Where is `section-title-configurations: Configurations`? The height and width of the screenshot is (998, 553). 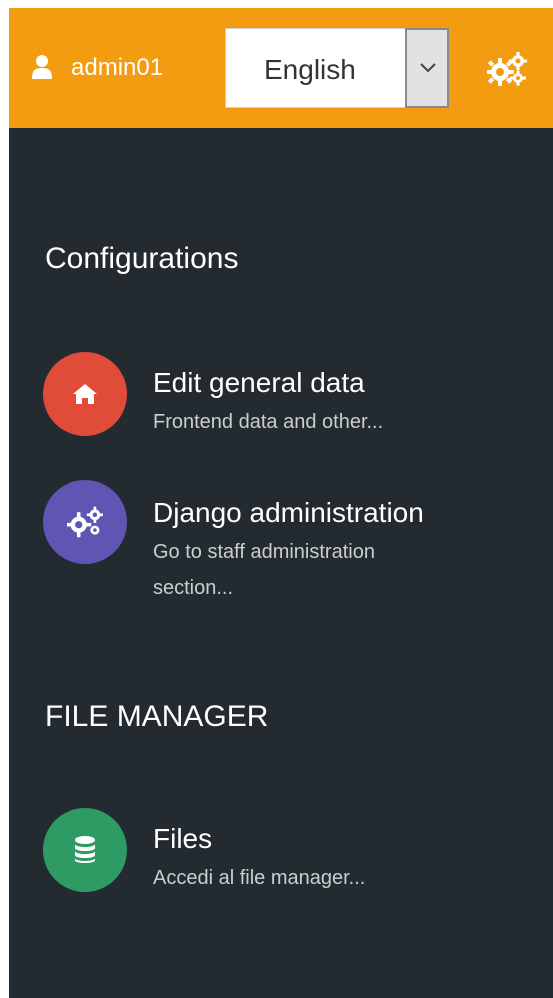 section-title-configurations: Configurations is located at coordinates (142, 258).